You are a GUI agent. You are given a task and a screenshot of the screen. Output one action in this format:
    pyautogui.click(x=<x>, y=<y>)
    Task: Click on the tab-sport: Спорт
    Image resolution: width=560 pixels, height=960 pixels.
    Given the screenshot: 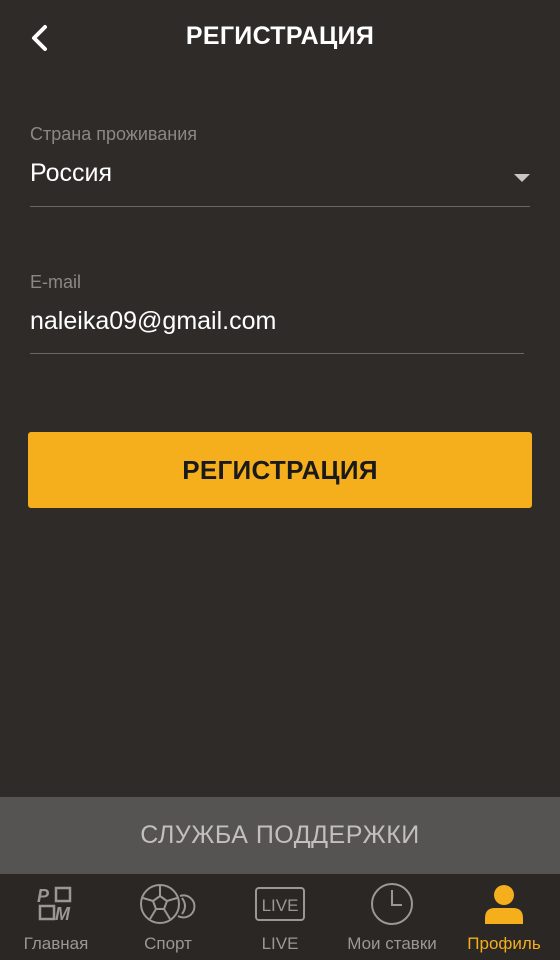 What is the action you would take?
    pyautogui.click(x=168, y=917)
    